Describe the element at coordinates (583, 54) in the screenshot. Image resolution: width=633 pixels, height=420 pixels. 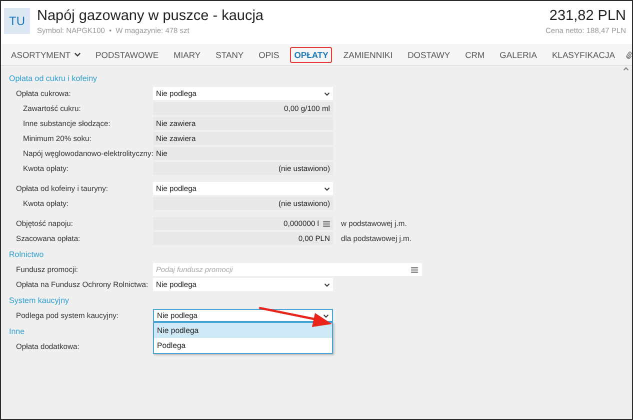
I see `tab: KLASYFIKACJA` at that location.